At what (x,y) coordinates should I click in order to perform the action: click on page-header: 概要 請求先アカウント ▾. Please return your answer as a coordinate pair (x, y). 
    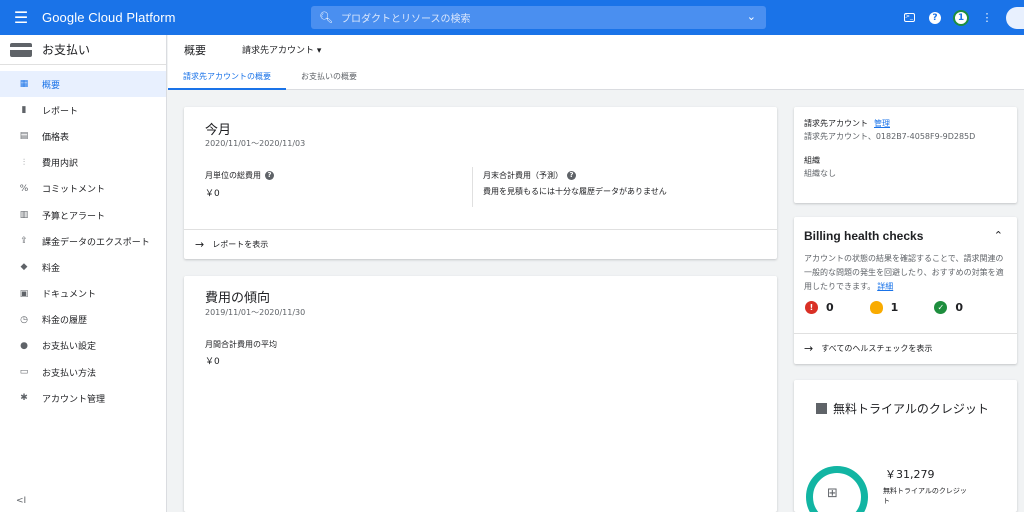
    Looking at the image, I should click on (596, 49).